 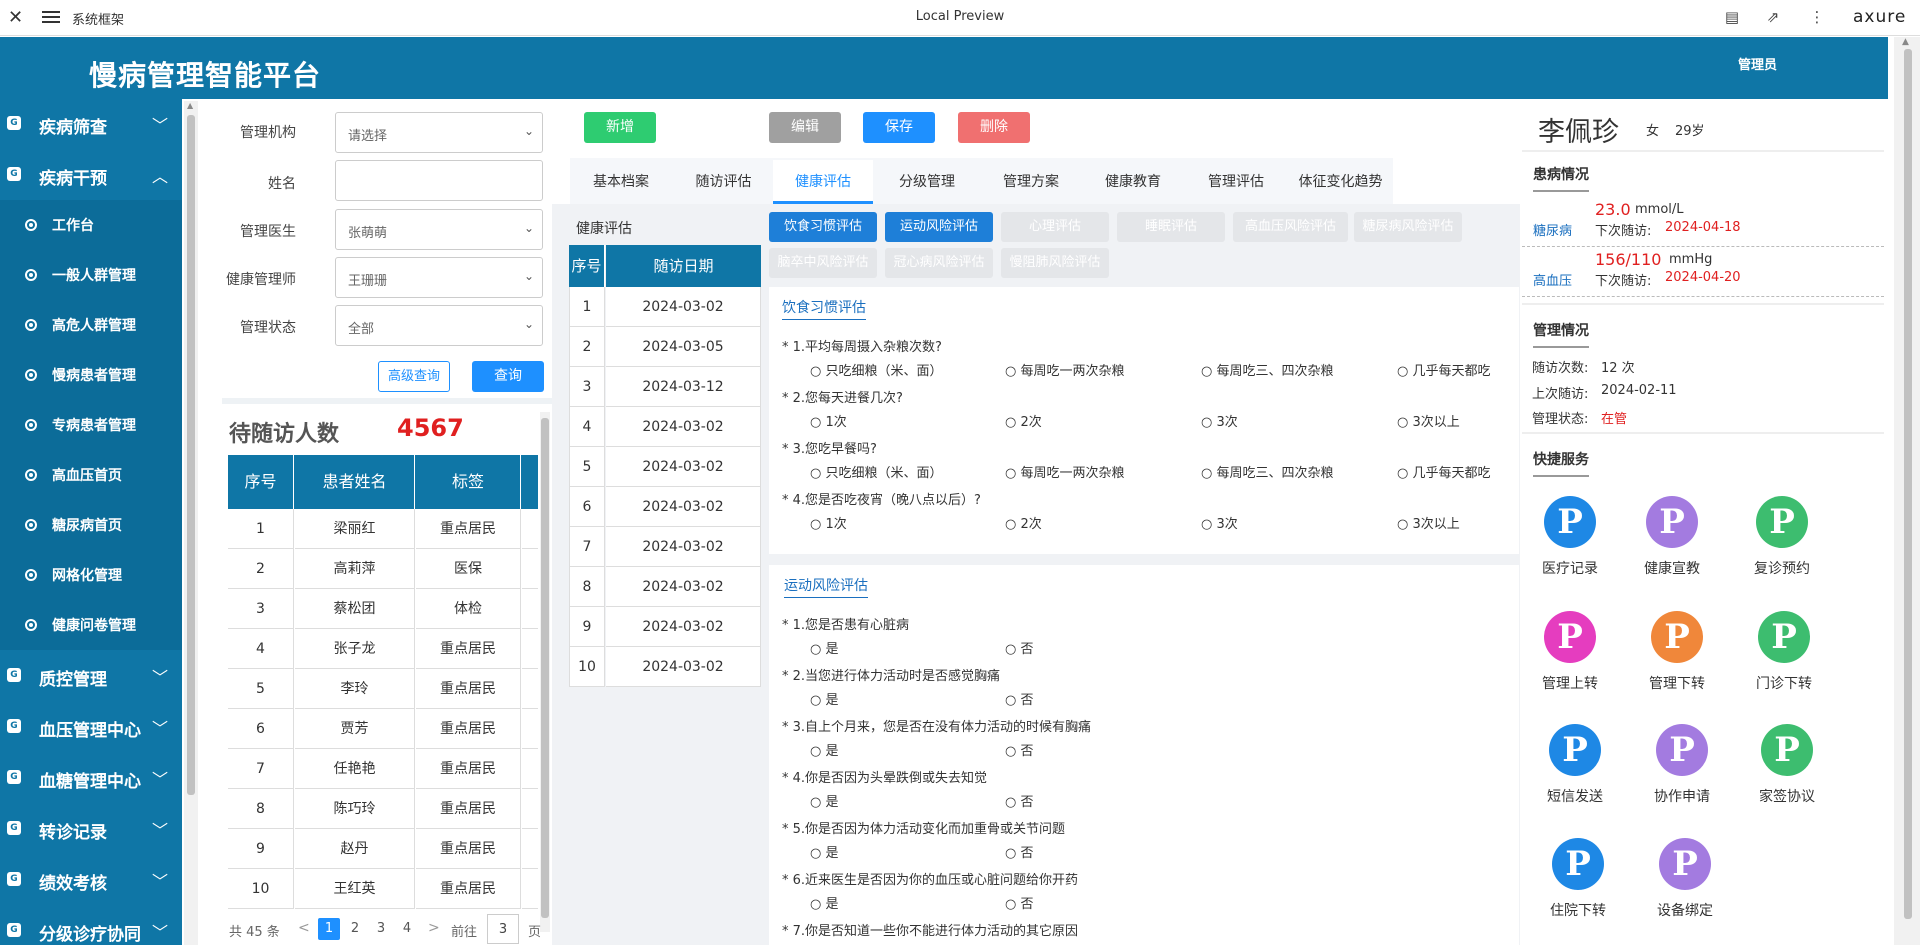 I want to click on sidebar-item: 高危人群管理, so click(x=91, y=325).